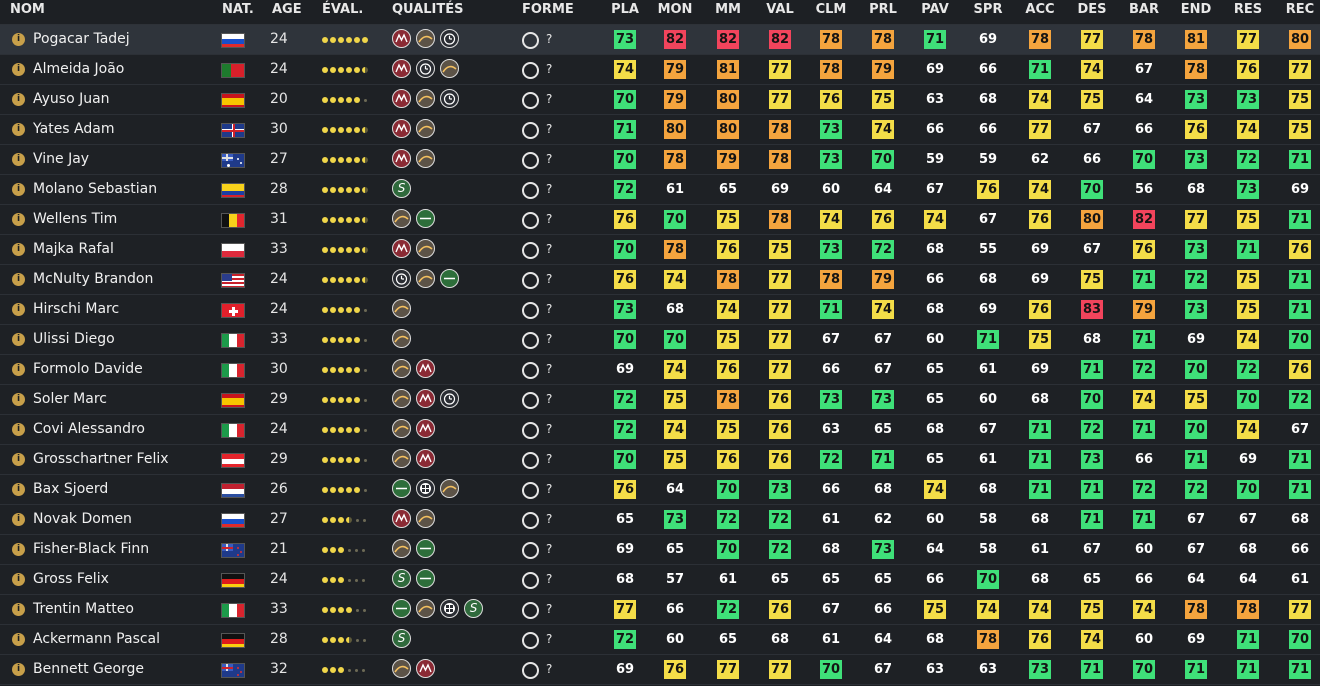 This screenshot has height=686, width=1320. Describe the element at coordinates (342, 10) in the screenshot. I see `col-eval: ÉVAL.` at that location.